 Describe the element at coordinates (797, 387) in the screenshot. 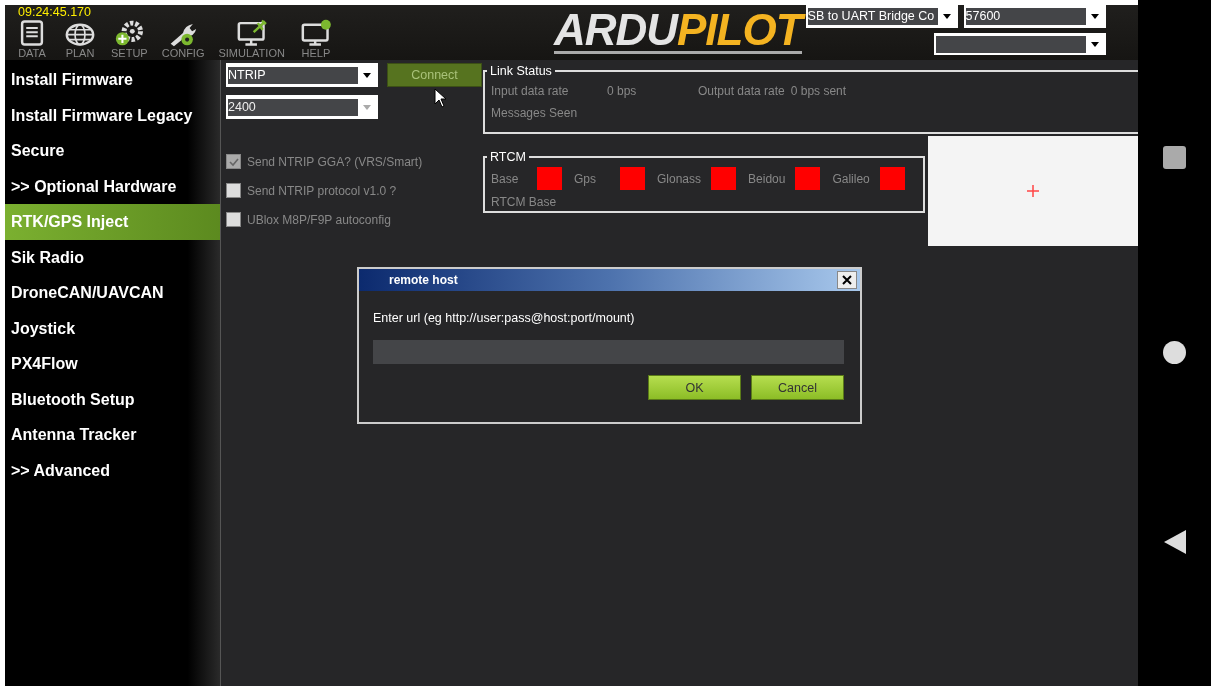

I see `dialog-button: Cancel` at that location.